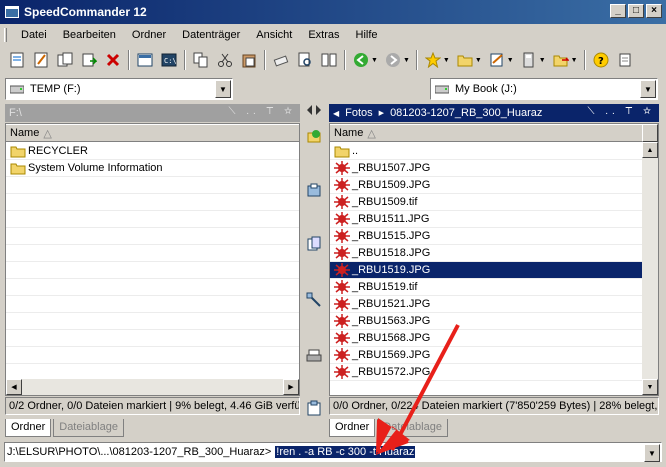 This screenshot has width=666, height=467. What do you see at coordinates (152, 151) in the screenshot?
I see `left-file-row: RECYCLER` at bounding box center [152, 151].